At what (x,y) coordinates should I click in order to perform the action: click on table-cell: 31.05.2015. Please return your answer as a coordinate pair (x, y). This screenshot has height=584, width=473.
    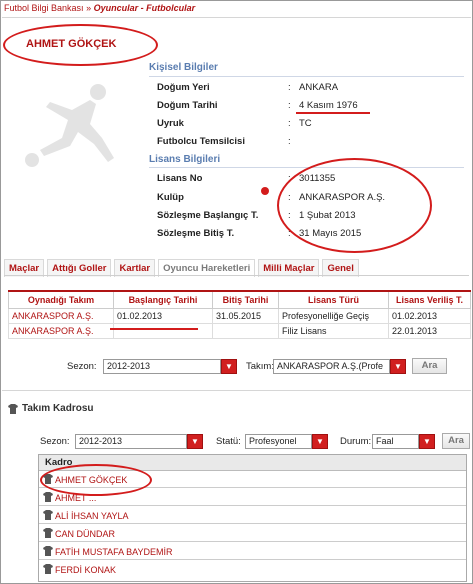
    Looking at the image, I should click on (245, 316).